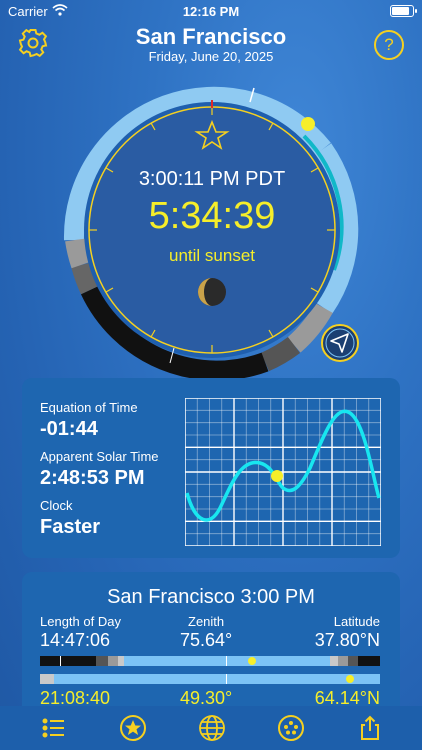 This screenshot has width=422, height=750. I want to click on battery-icon, so click(403, 11).